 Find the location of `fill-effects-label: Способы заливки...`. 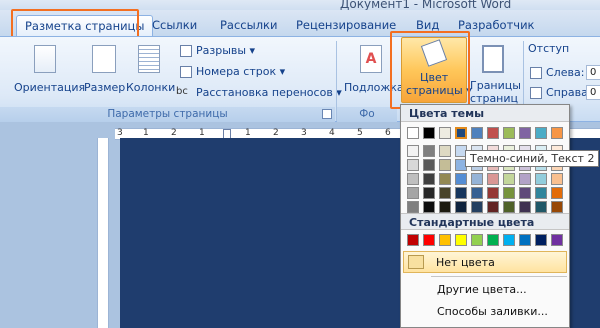

fill-effects-label: Способы заливки... is located at coordinates (492, 311).